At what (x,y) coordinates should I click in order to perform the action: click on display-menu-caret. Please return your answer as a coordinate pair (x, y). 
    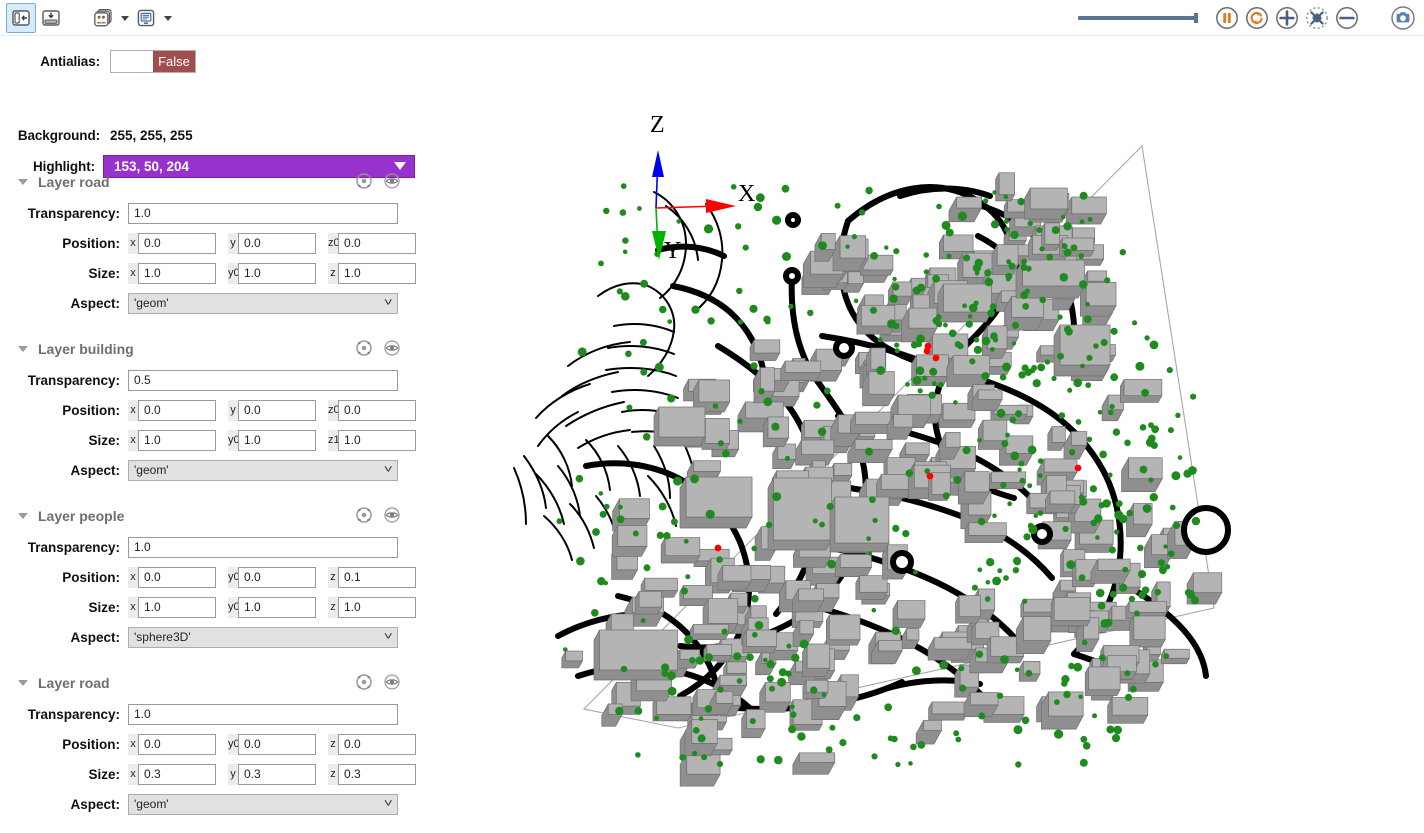
    Looking at the image, I should click on (167, 18).